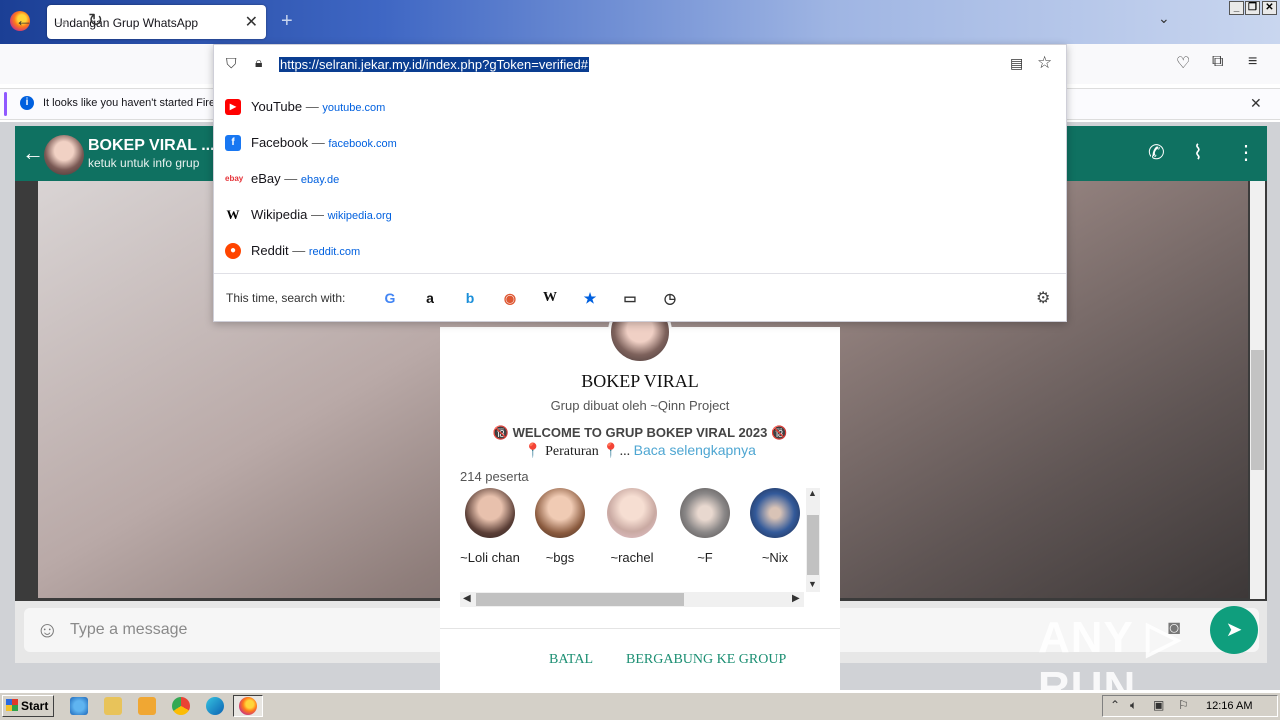 This screenshot has width=1280, height=720. I want to click on network-icon: ▣, so click(1158, 705).